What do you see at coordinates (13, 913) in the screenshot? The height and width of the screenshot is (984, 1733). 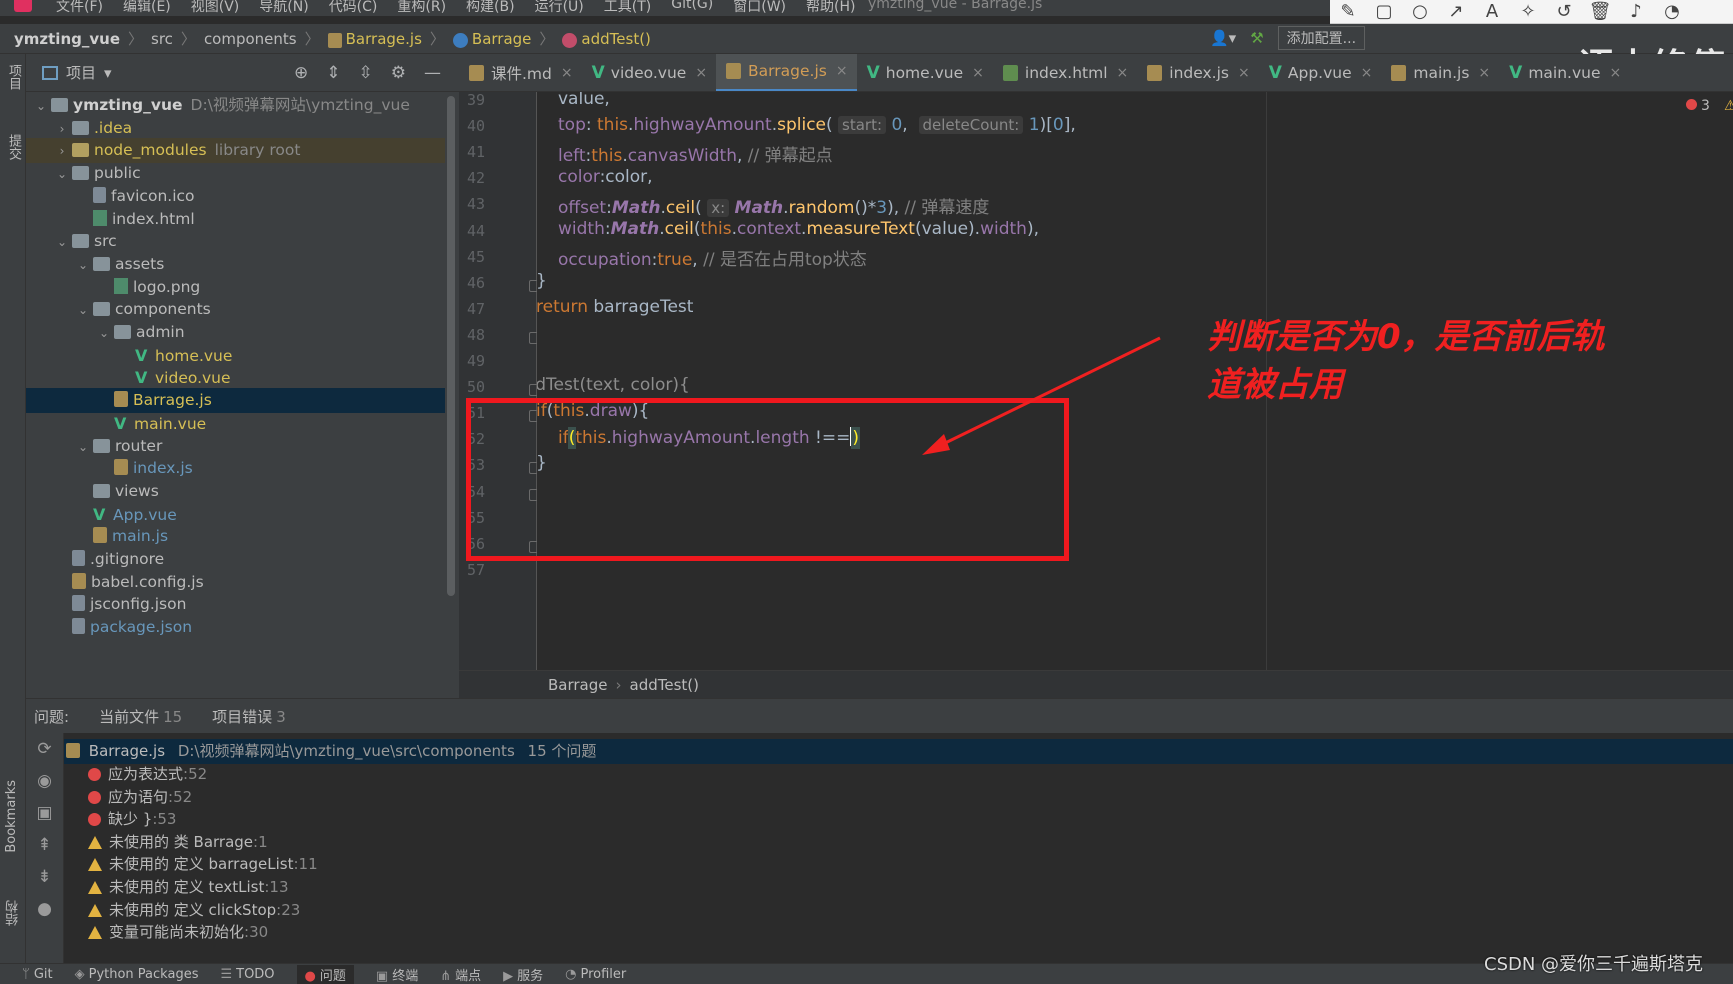 I see `structure-tool-button: 结构` at bounding box center [13, 913].